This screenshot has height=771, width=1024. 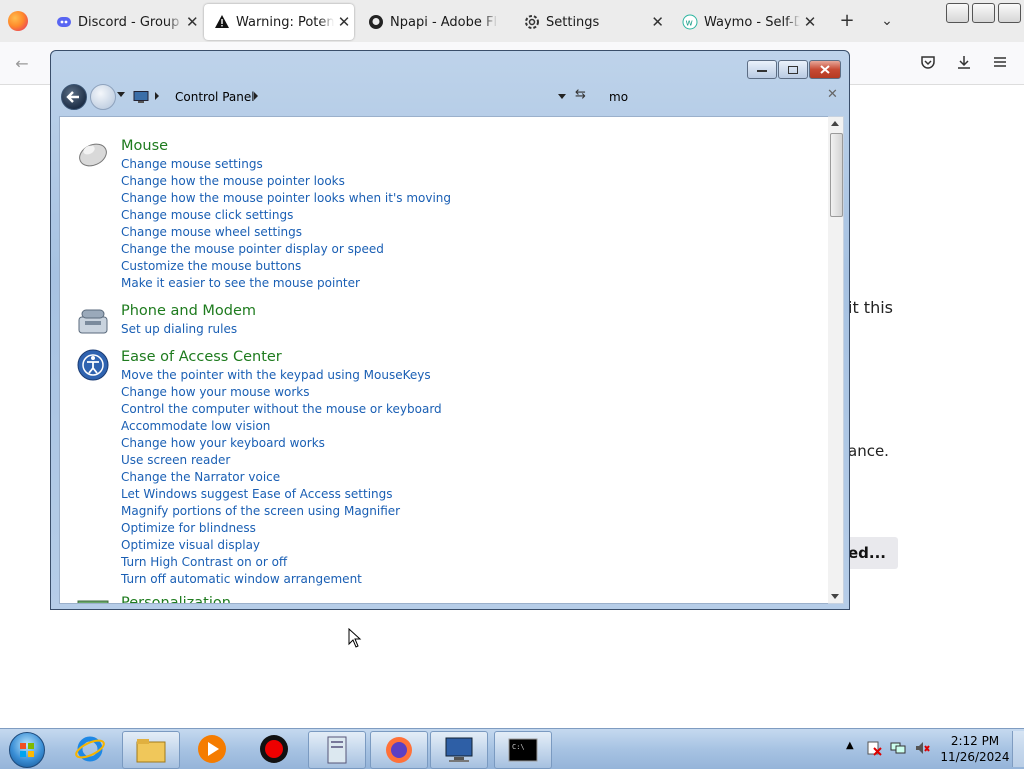 What do you see at coordinates (957, 13) in the screenshot?
I see `minimize-icon` at bounding box center [957, 13].